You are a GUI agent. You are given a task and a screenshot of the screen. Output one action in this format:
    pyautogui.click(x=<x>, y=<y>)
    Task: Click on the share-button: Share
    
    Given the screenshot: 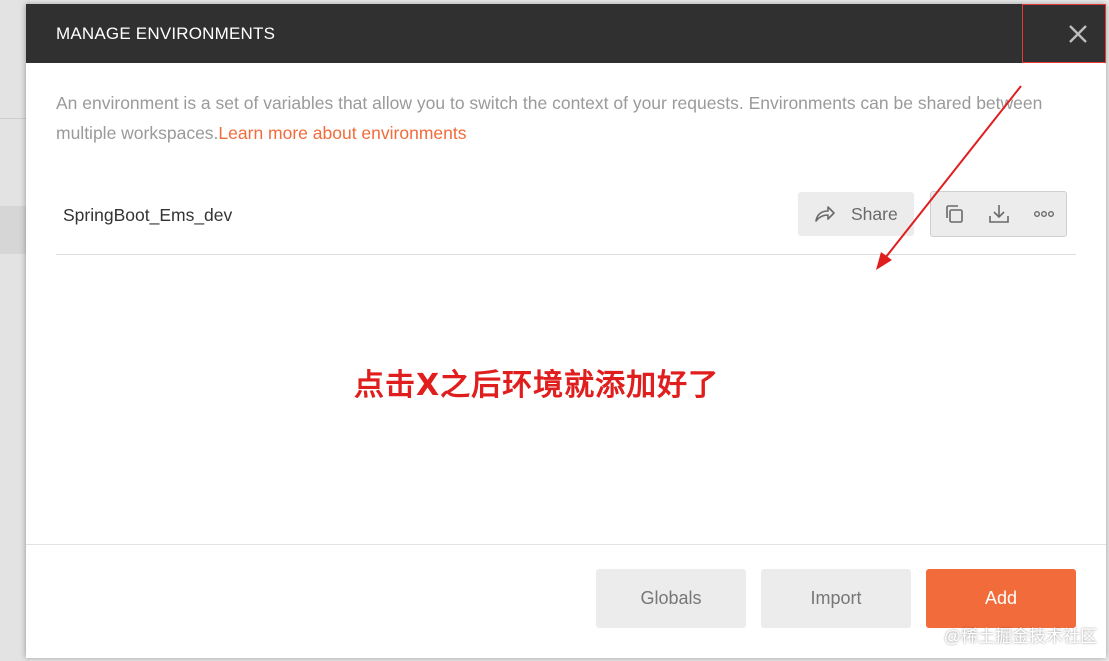 What is the action you would take?
    pyautogui.click(x=856, y=214)
    